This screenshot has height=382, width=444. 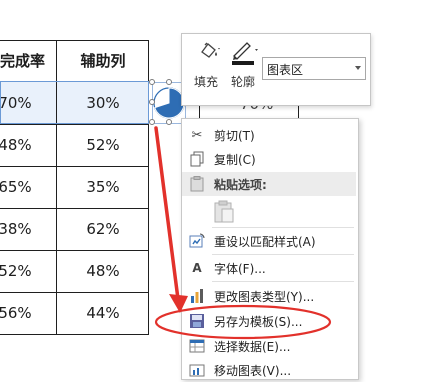 I want to click on annotation-arrow-shaft, so click(x=167, y=213).